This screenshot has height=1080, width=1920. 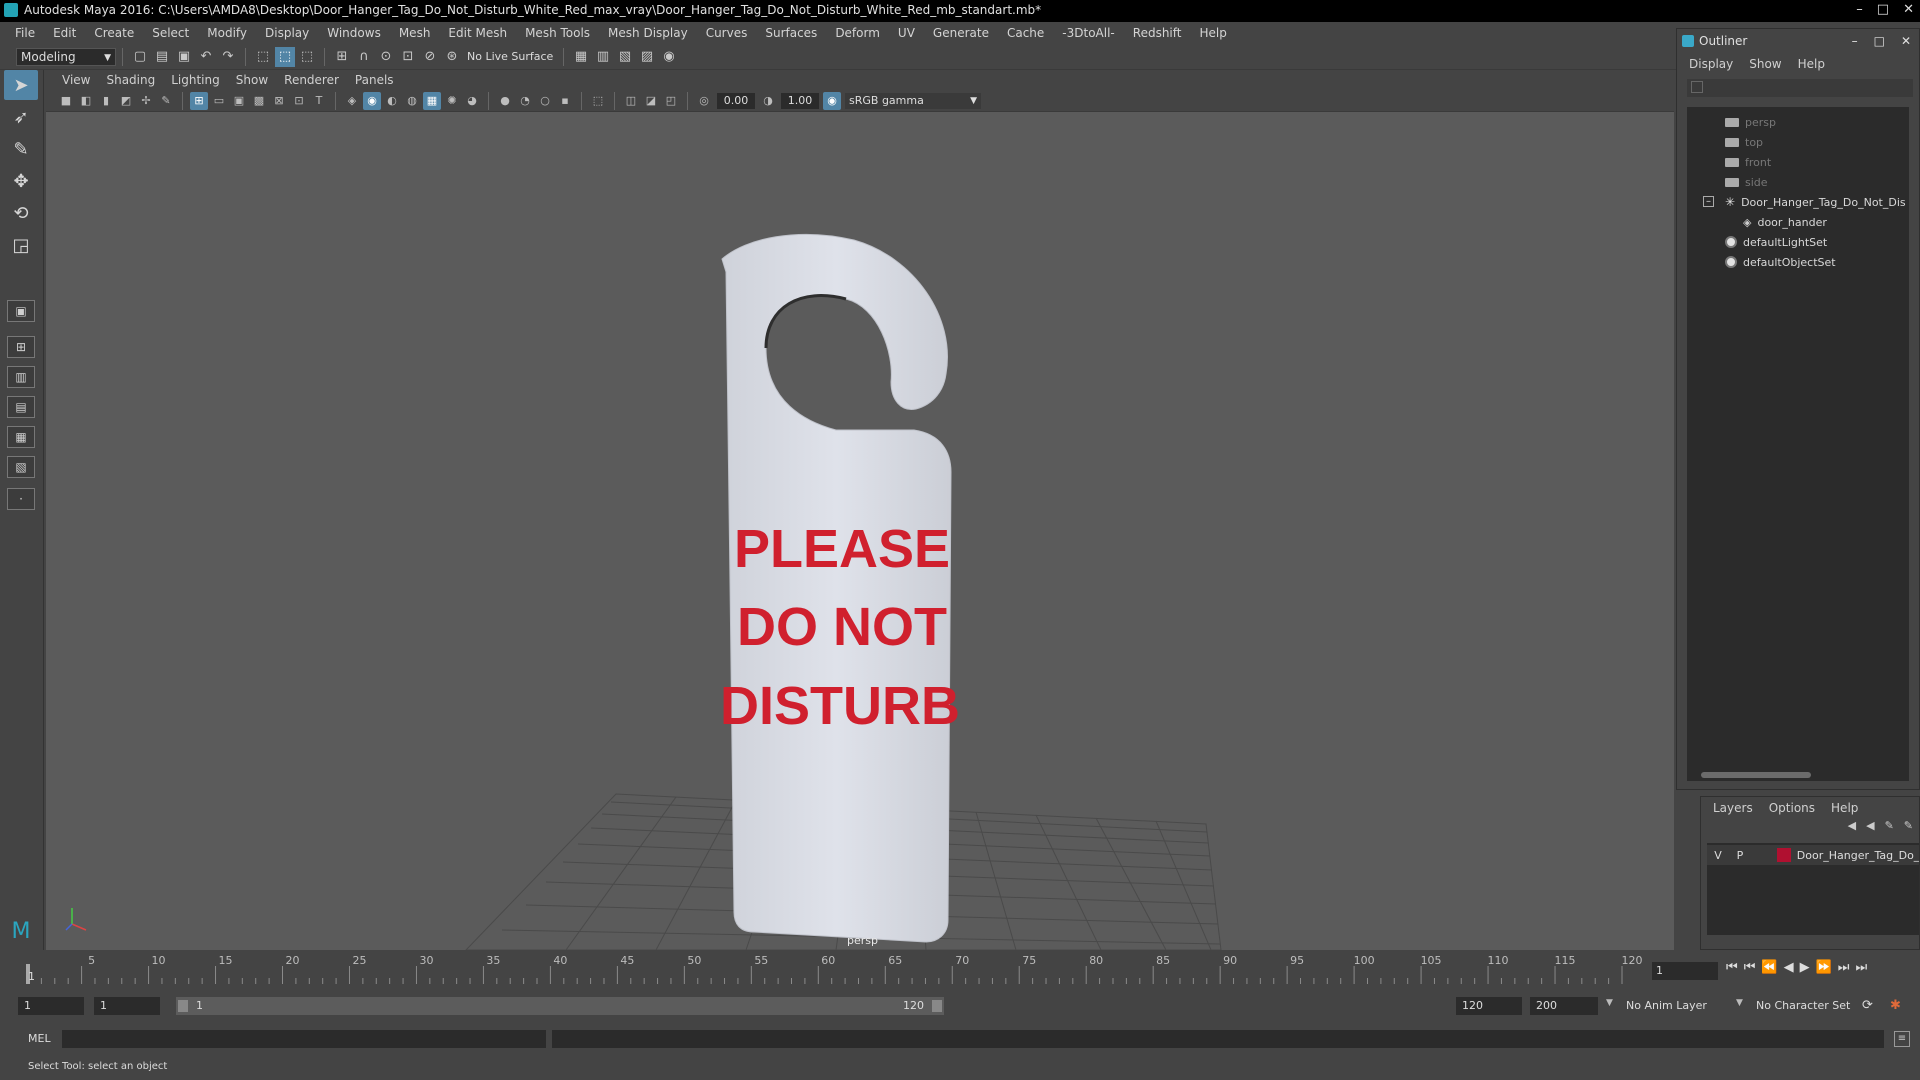 What do you see at coordinates (21, 499) in the screenshot?
I see `more-layouts-icon: ·` at bounding box center [21, 499].